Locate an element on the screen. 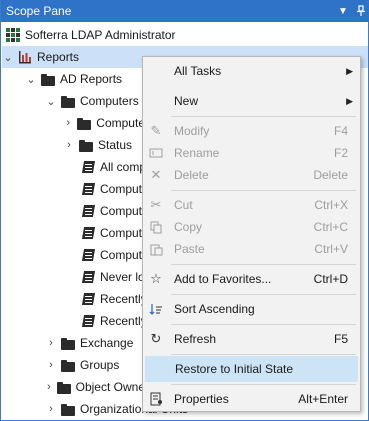 The height and width of the screenshot is (421, 369). app-grid-icon is located at coordinates (13, 35).